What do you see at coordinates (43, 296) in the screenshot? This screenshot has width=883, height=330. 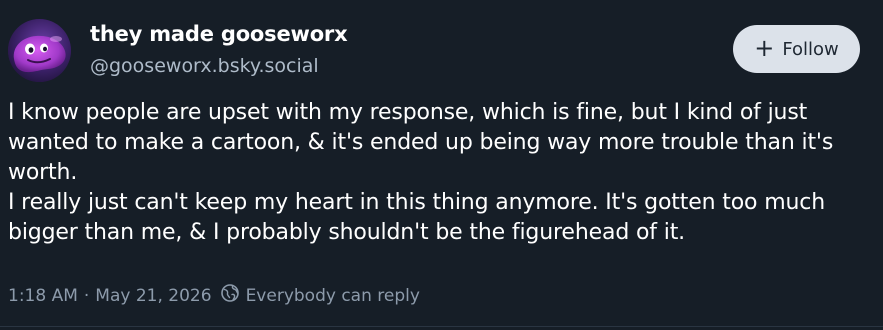 I see `post-time: 1:18 AM` at bounding box center [43, 296].